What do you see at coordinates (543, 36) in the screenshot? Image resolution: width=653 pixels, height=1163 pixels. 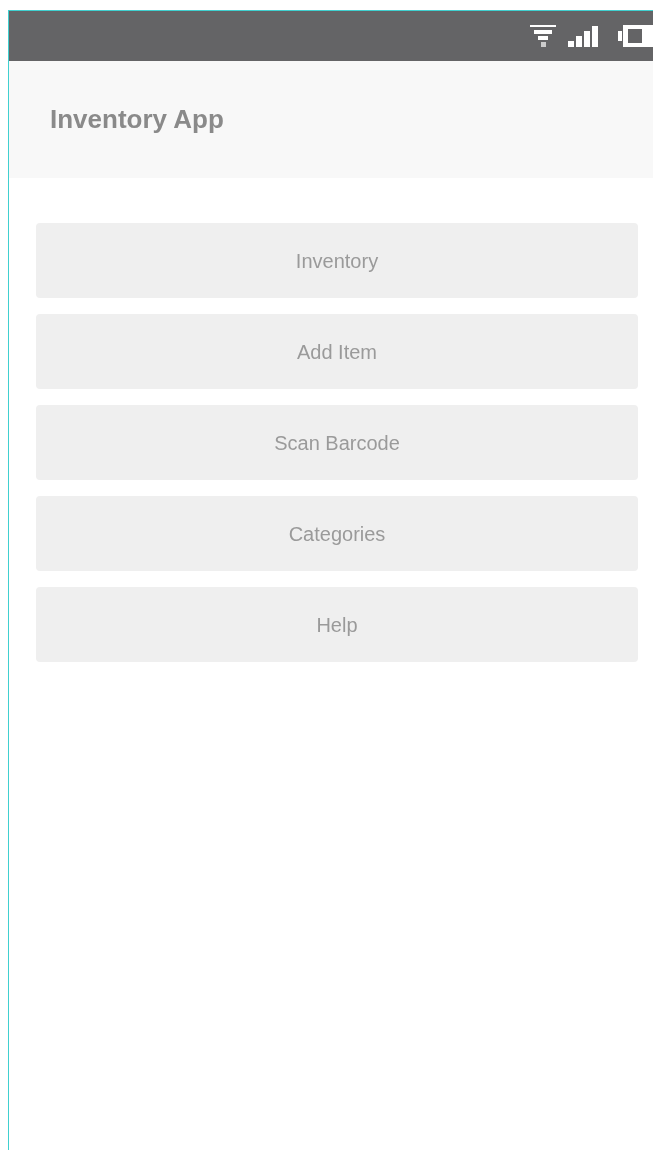 I see `wifi-icon` at bounding box center [543, 36].